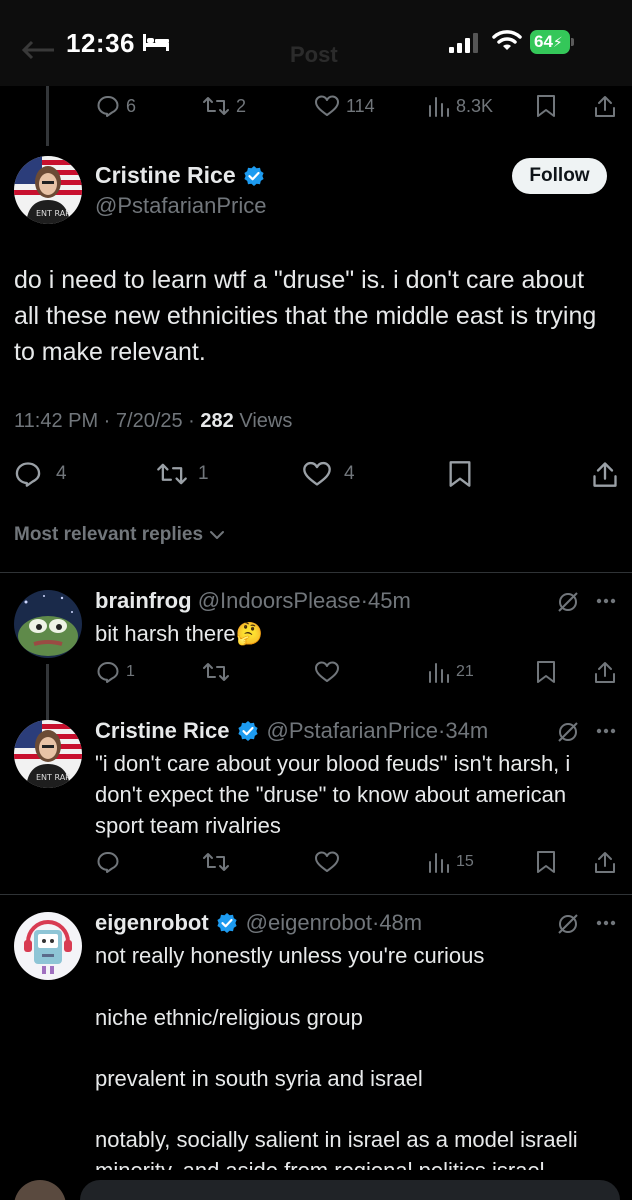 The height and width of the screenshot is (1200, 632). What do you see at coordinates (156, 42) in the screenshot?
I see `sleep-focus-icon` at bounding box center [156, 42].